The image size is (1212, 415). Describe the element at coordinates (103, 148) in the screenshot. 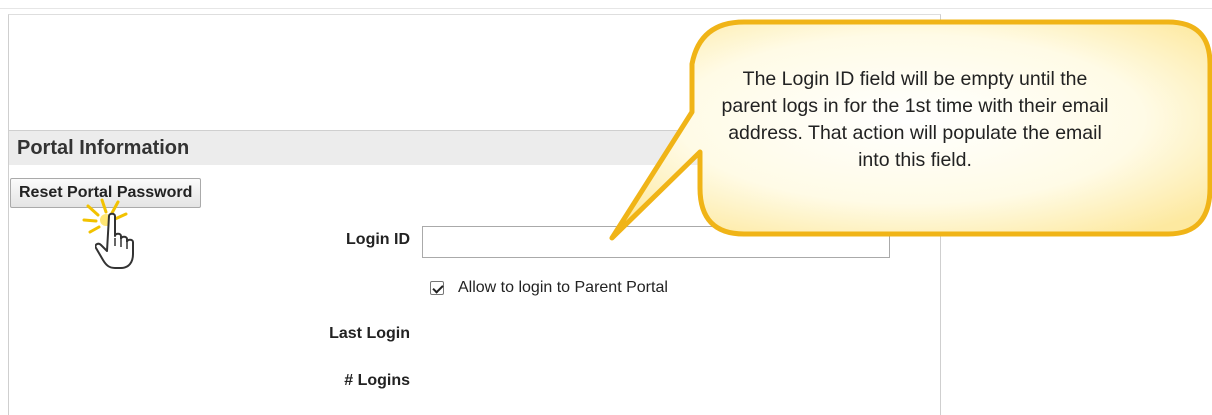

I see `section-title: Portal Information` at that location.